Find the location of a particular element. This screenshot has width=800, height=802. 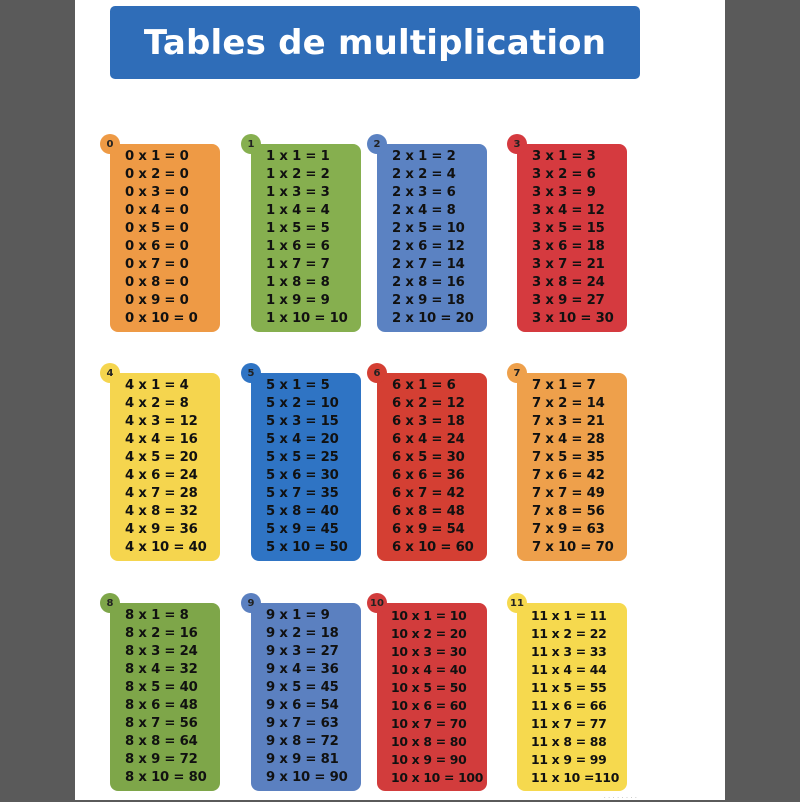

table-row: 8 x 5 = 40 is located at coordinates (161, 687).